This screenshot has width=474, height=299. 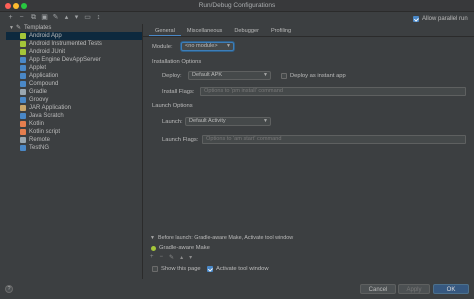 I want to click on installation-options-heading: Installation Options, so click(x=177, y=62).